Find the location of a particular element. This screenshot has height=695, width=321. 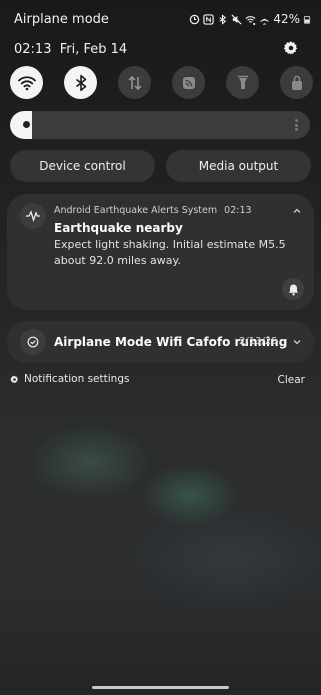

bluetooth-tile is located at coordinates (80, 82).